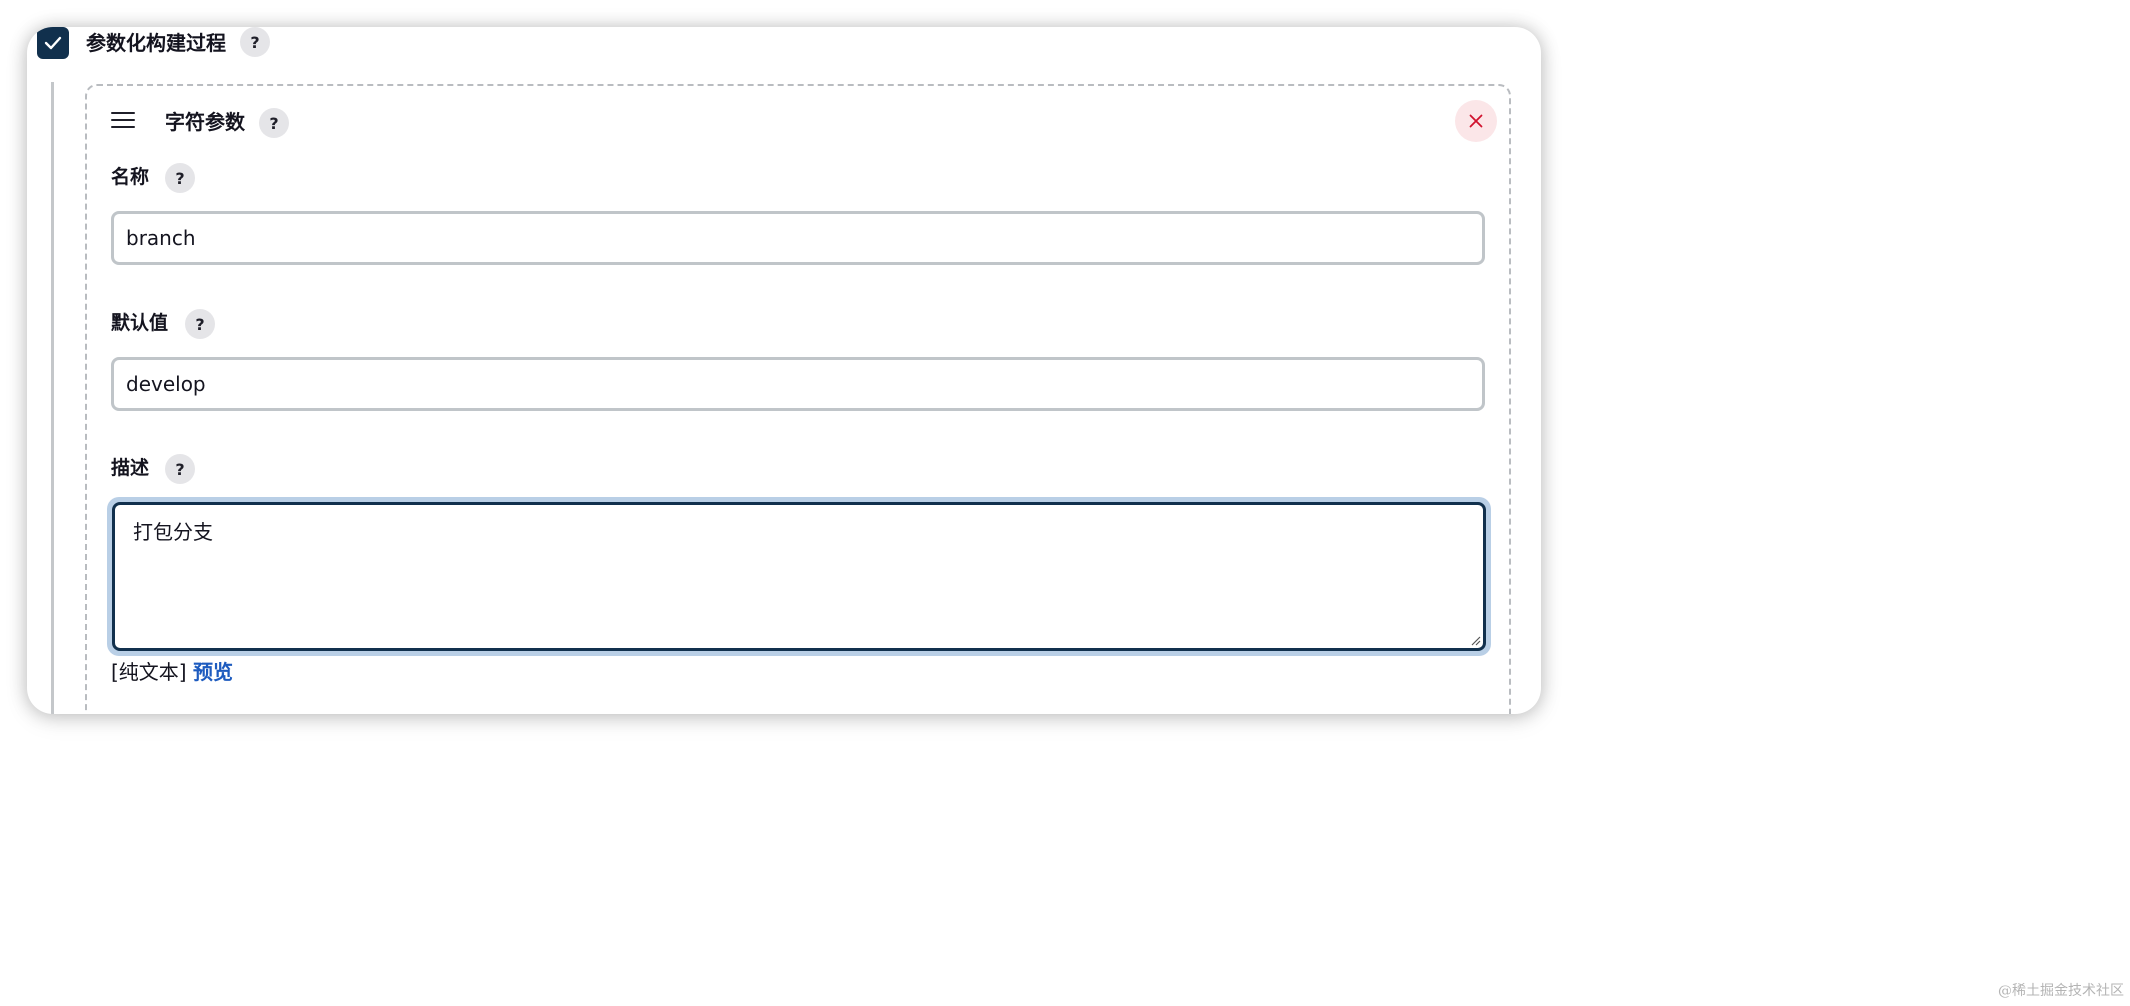 This screenshot has width=2130, height=1006. Describe the element at coordinates (205, 122) in the screenshot. I see `parameter-type-title: 字符参数` at that location.